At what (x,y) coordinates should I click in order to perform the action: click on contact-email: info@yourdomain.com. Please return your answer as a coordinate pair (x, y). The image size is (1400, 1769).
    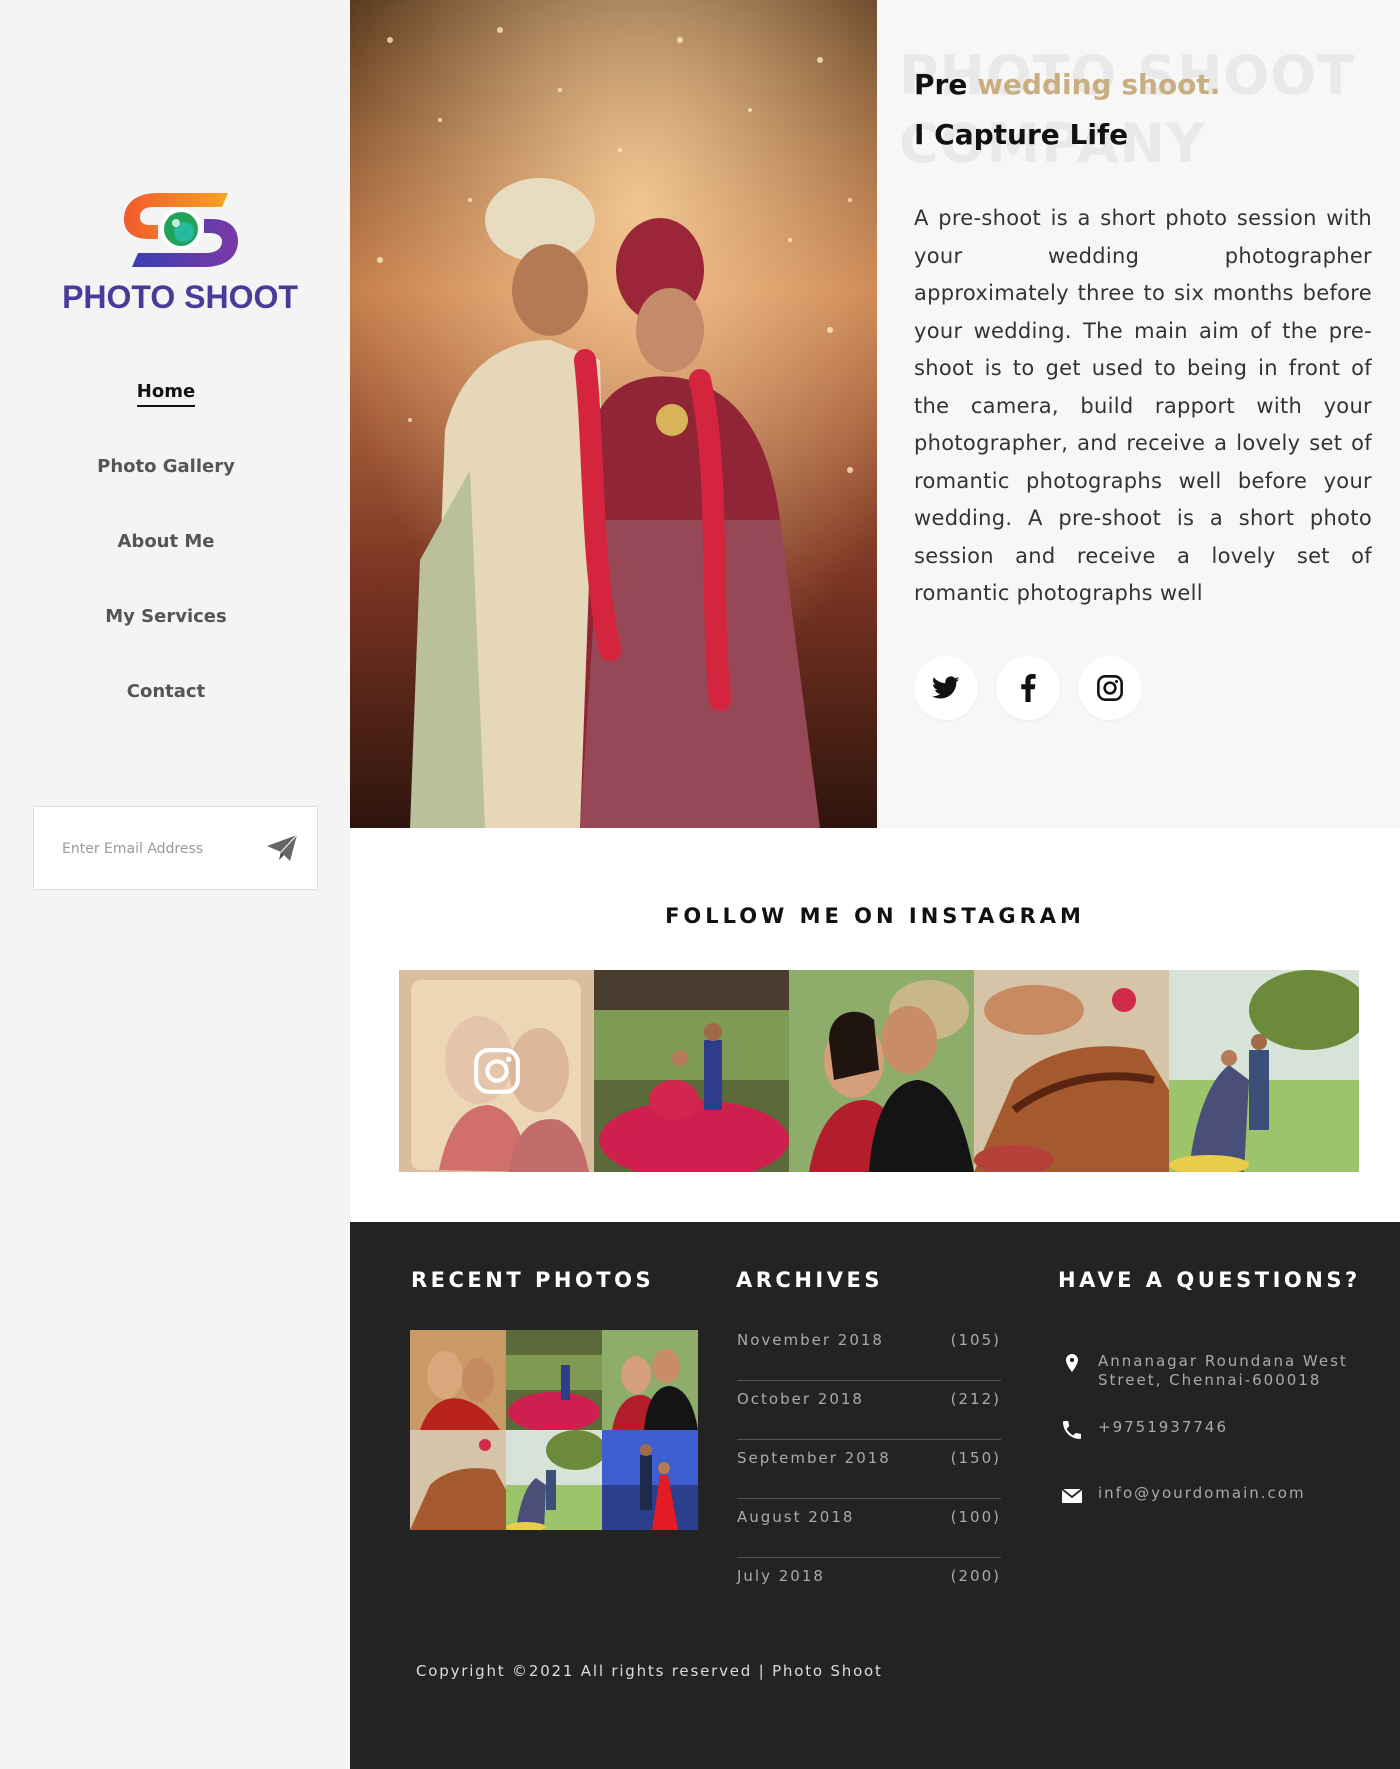
    Looking at the image, I should click on (1220, 1504).